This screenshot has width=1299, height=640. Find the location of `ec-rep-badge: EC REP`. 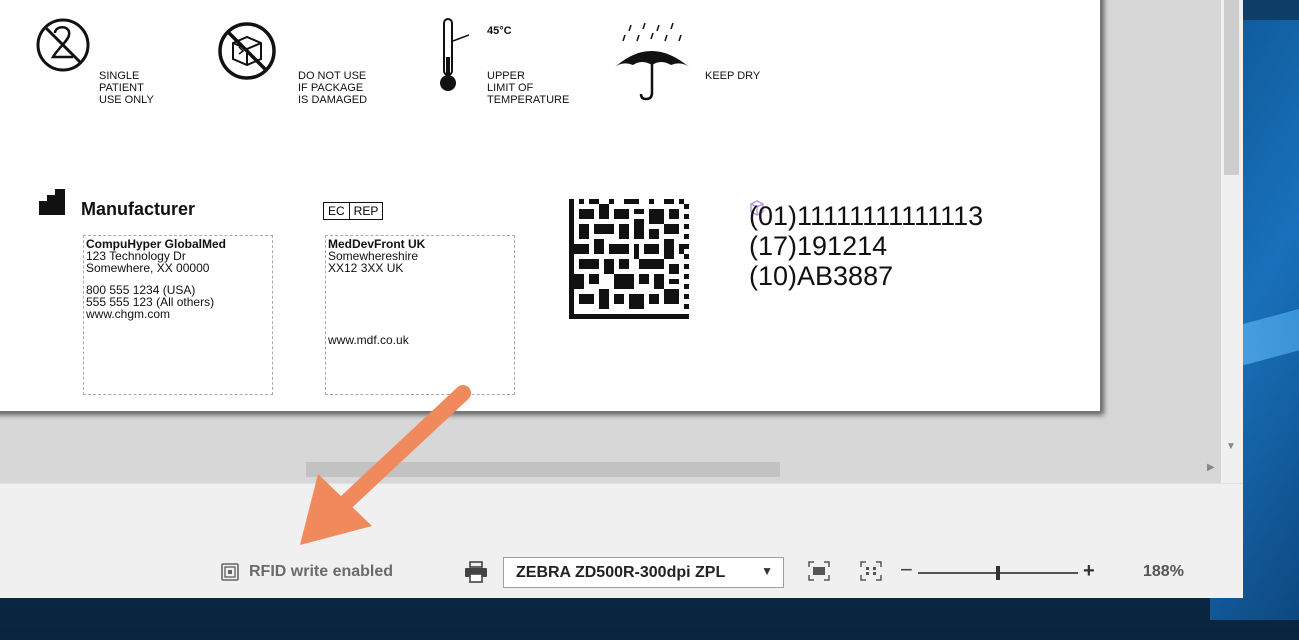

ec-rep-badge: EC REP is located at coordinates (353, 211).